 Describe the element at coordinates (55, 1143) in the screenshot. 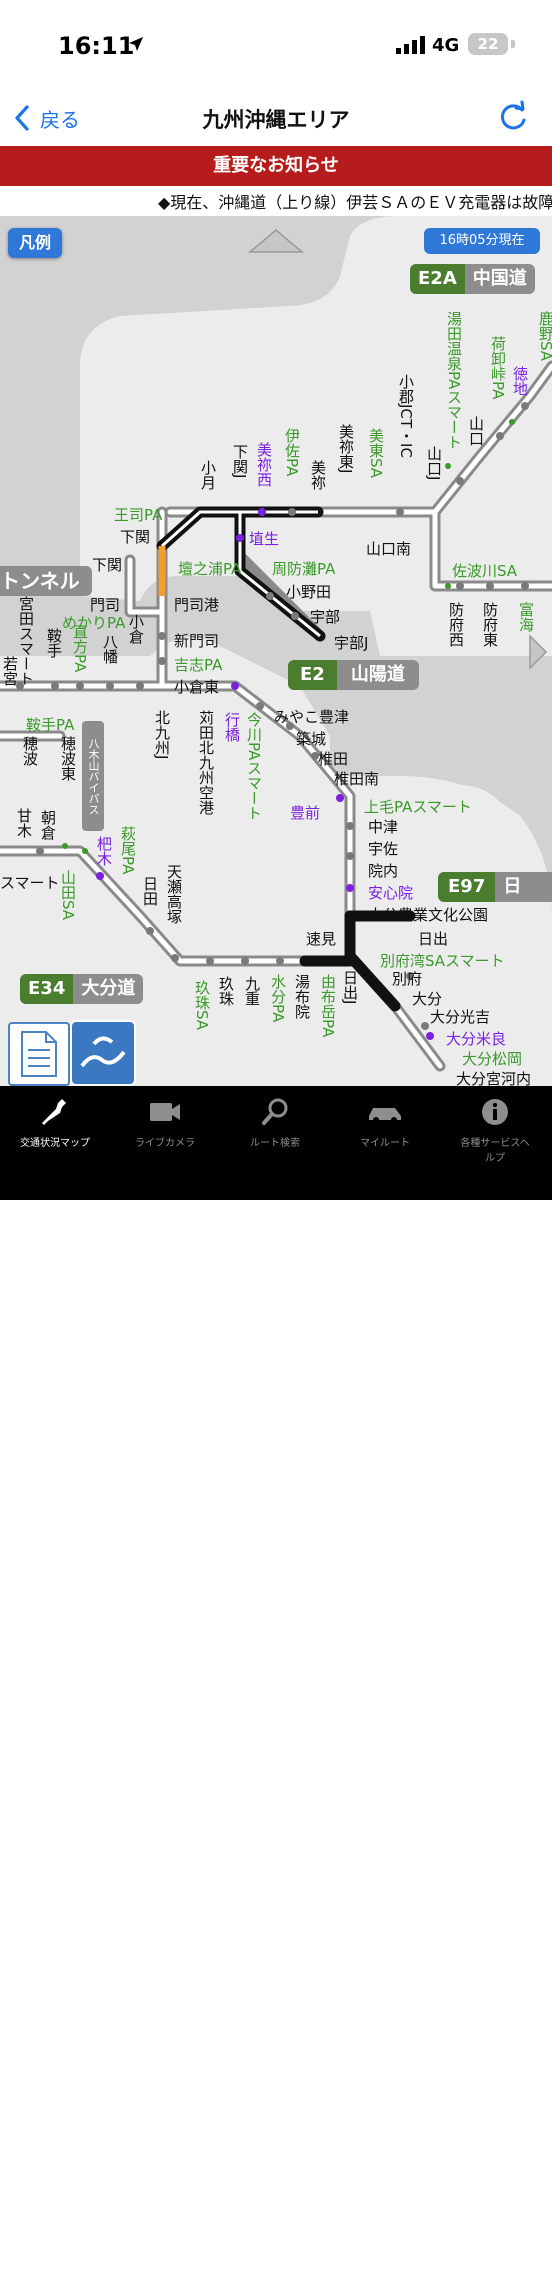

I see `tab-label: 交通状況マップ` at that location.